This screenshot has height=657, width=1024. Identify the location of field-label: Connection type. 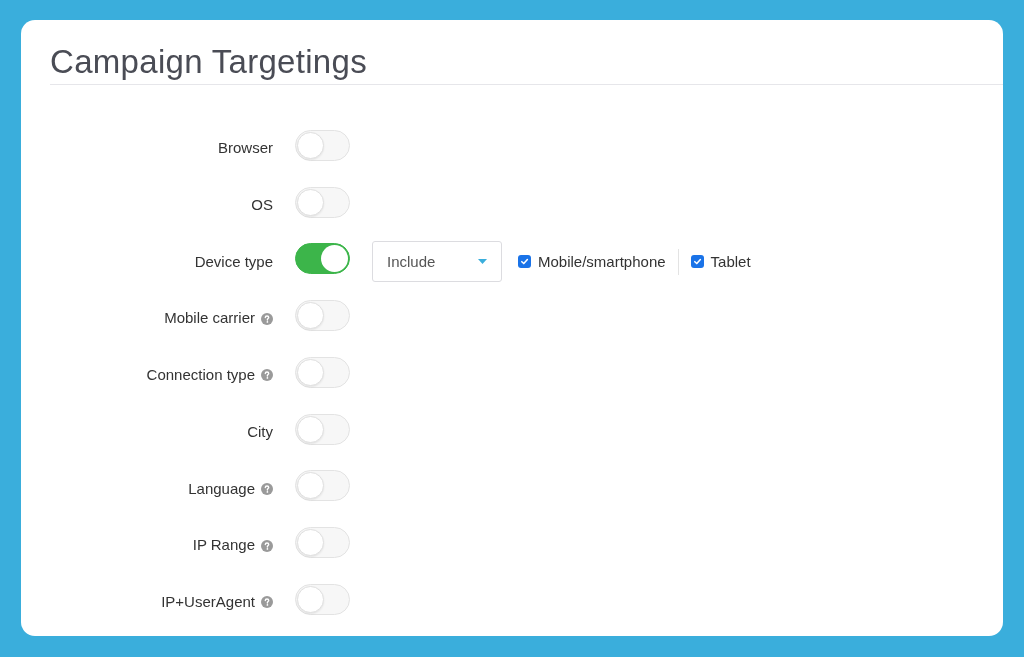
(200, 375).